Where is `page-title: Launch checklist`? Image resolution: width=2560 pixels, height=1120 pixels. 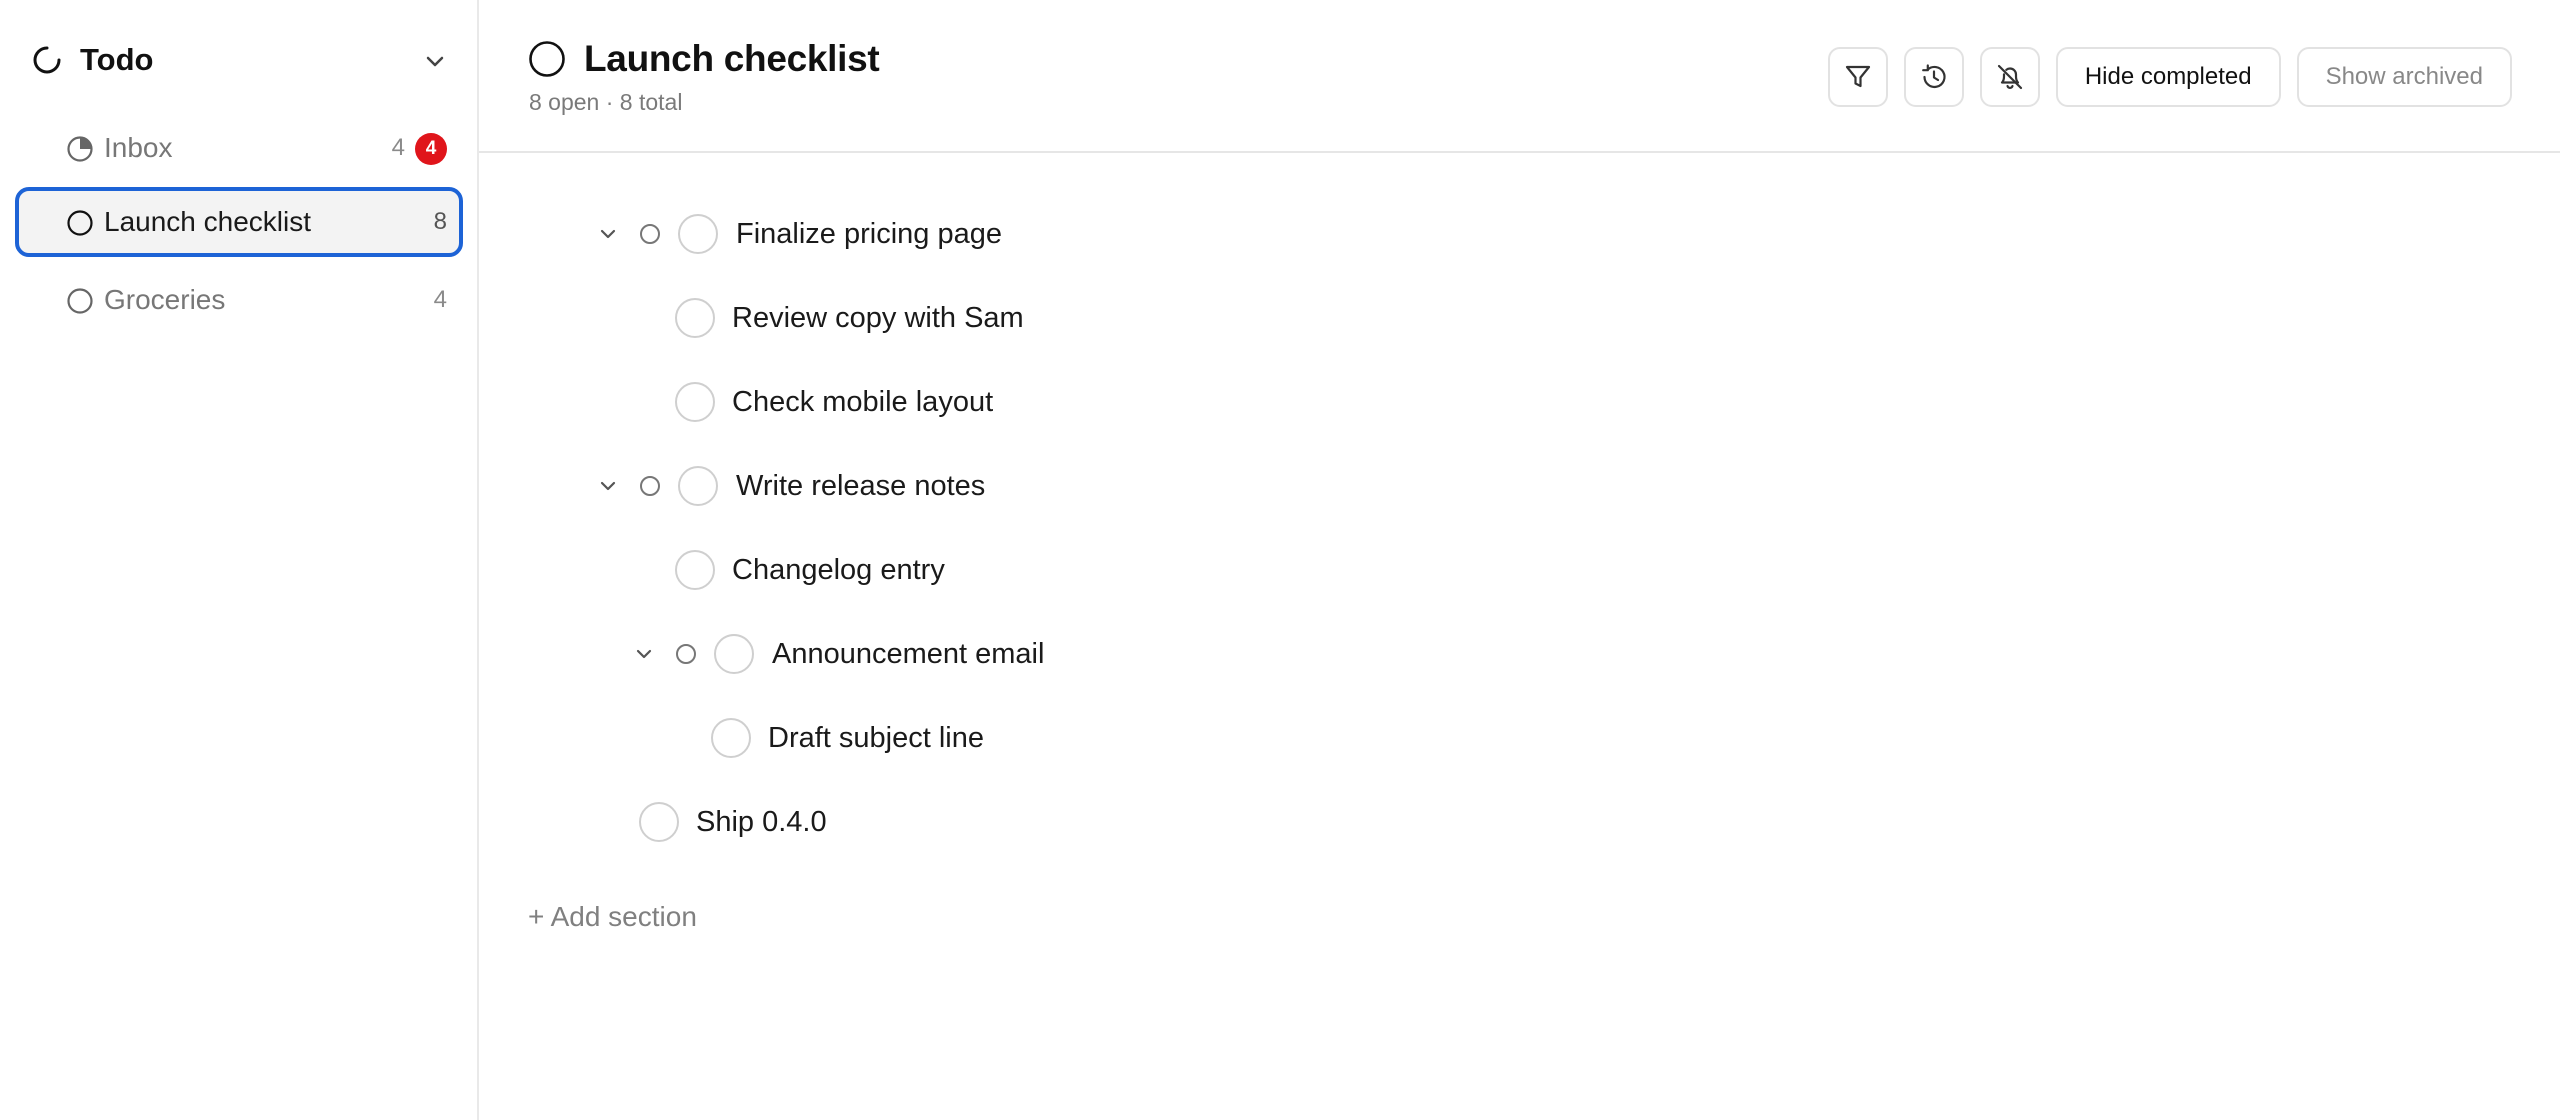 page-title: Launch checklist is located at coordinates (732, 58).